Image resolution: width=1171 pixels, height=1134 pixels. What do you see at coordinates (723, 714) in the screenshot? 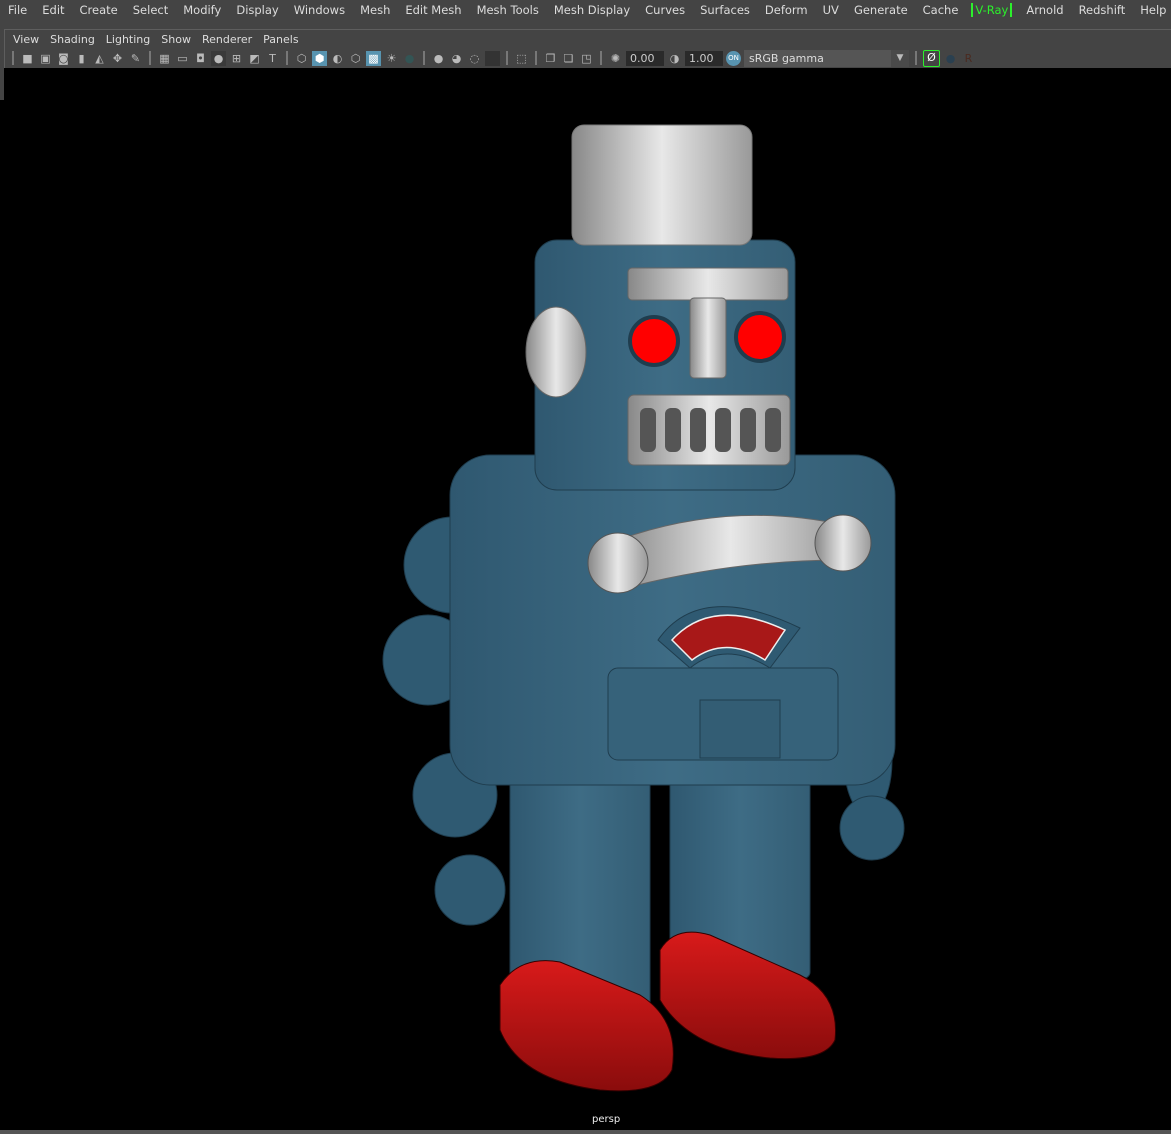
I see `belt-panel` at bounding box center [723, 714].